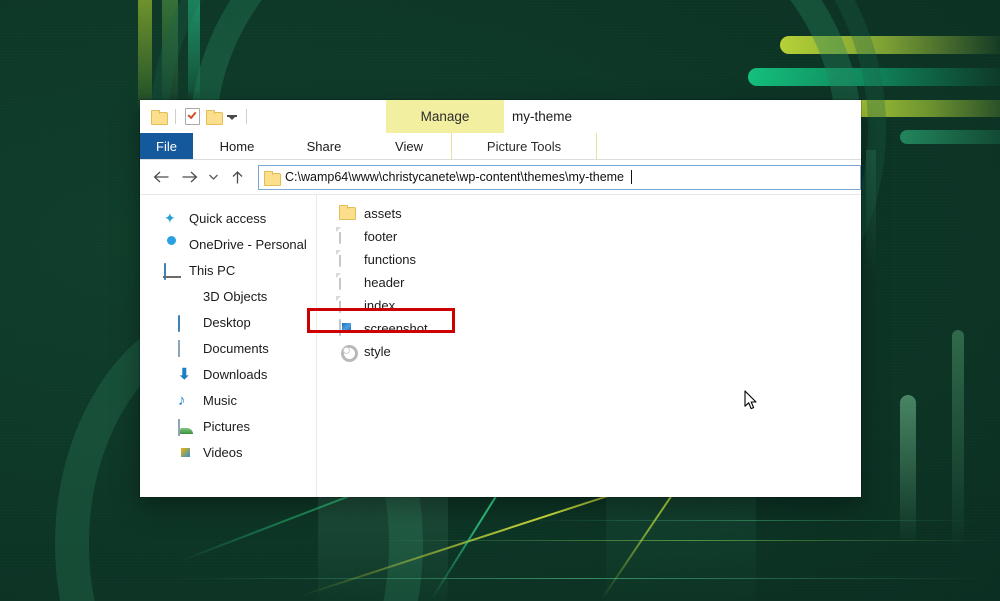 The width and height of the screenshot is (1000, 601). Describe the element at coordinates (159, 117) in the screenshot. I see `new-folder-icon` at that location.